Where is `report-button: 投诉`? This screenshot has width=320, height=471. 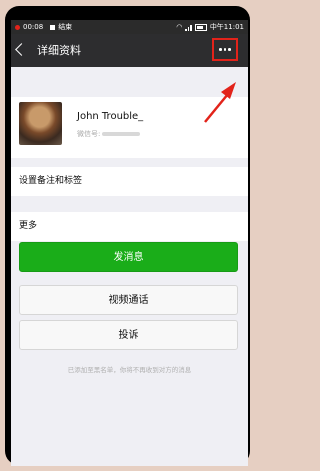
report-button: 投诉 is located at coordinates (128, 335).